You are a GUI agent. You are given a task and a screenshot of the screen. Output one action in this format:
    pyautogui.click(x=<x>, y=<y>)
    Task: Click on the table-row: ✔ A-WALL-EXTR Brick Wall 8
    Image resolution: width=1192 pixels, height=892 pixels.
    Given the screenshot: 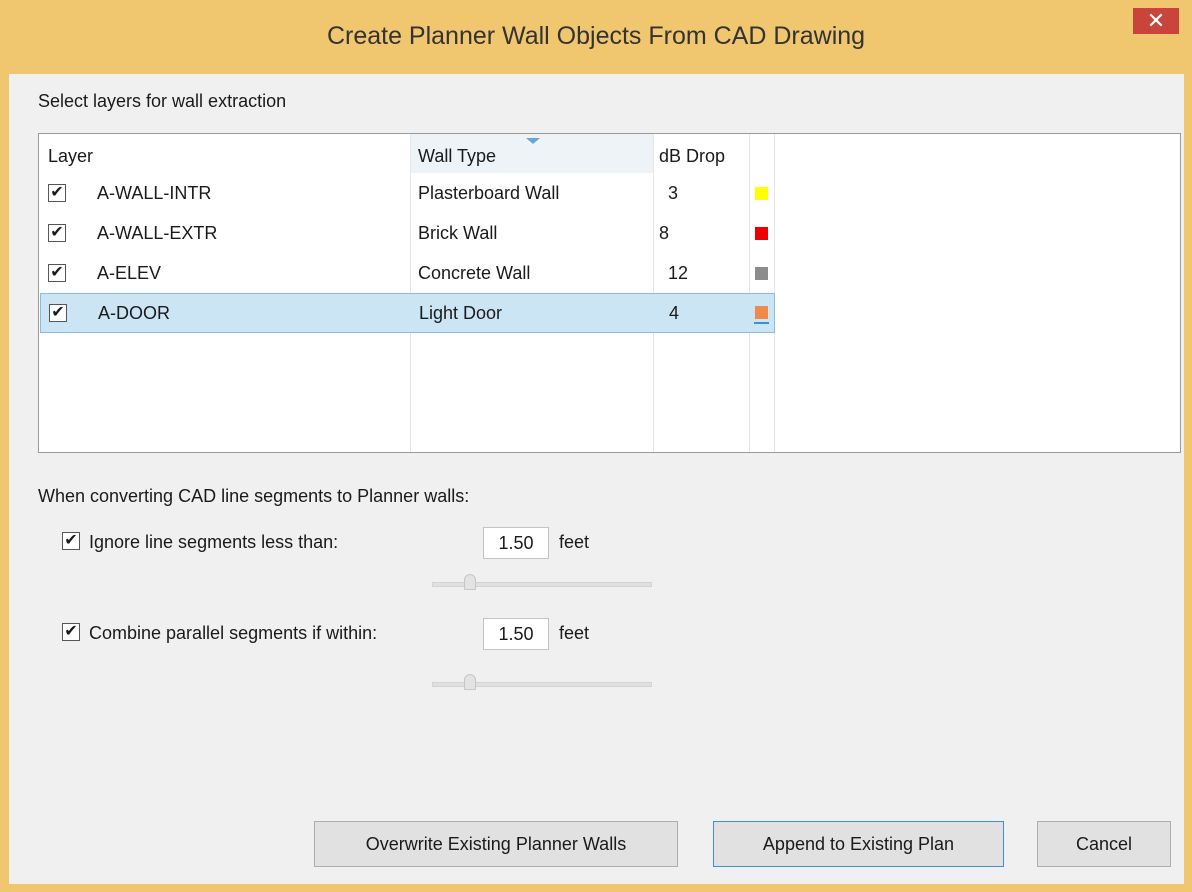 What is the action you would take?
    pyautogui.click(x=406, y=233)
    